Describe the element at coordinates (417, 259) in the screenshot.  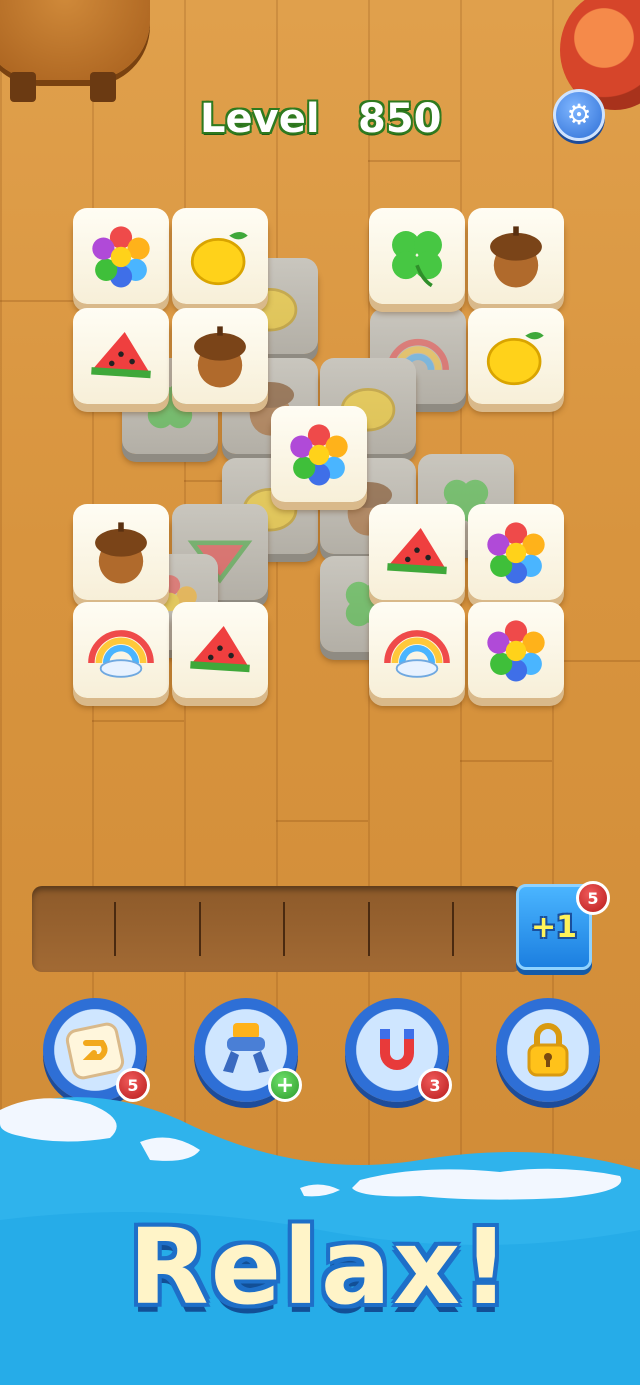
I see `clover-icon` at that location.